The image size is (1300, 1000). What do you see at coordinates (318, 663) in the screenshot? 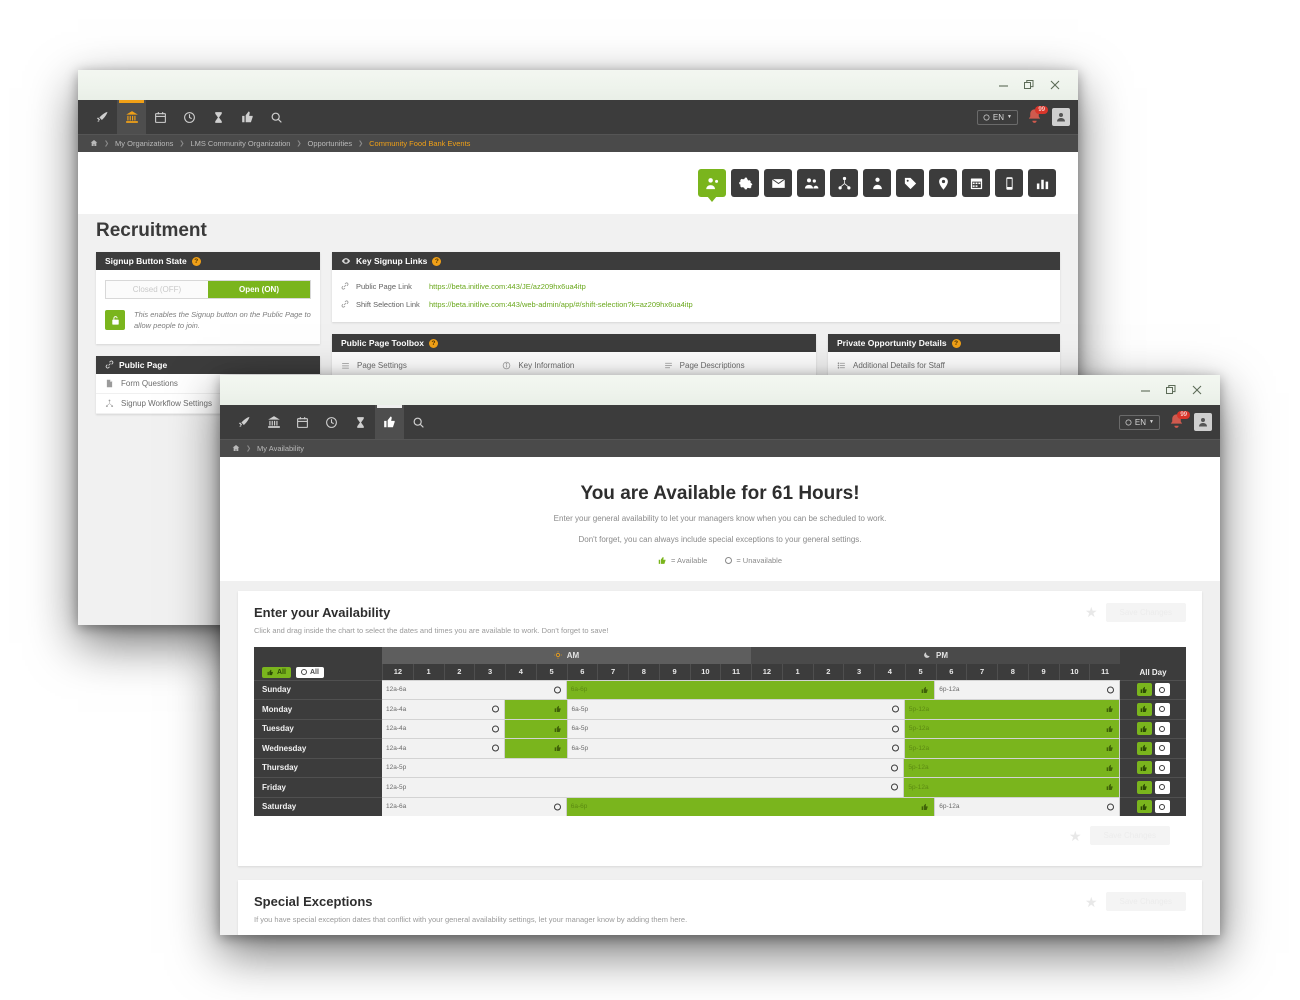
I see `select-all-controls: All All` at bounding box center [318, 663].